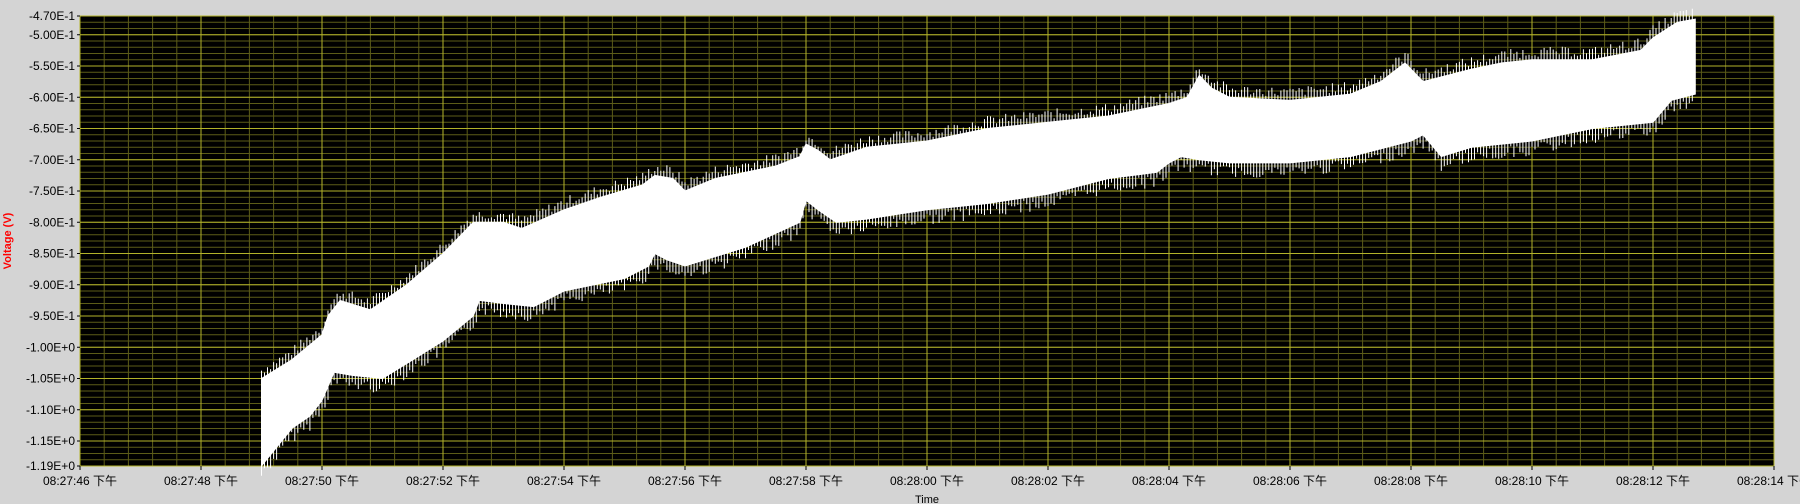 Image resolution: width=1800 pixels, height=504 pixels. Describe the element at coordinates (201, 481) in the screenshot. I see `x-tick-label: 08:27:48 下午` at that location.